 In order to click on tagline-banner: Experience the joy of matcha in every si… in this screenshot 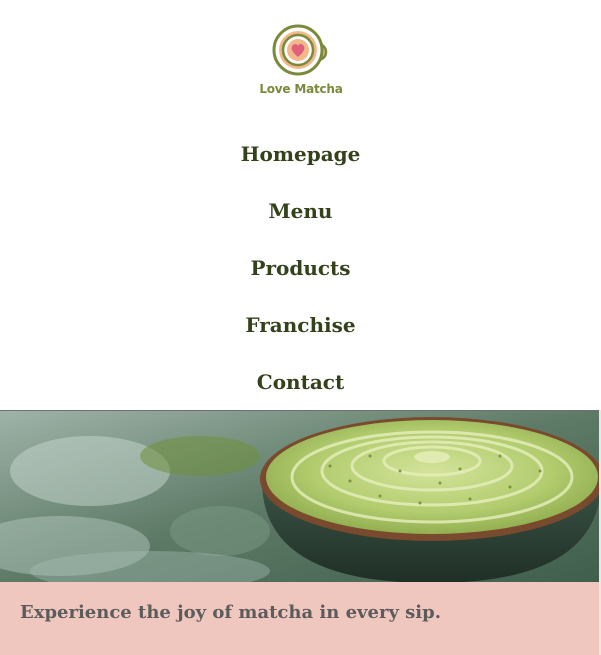, I will do `click(300, 618)`.